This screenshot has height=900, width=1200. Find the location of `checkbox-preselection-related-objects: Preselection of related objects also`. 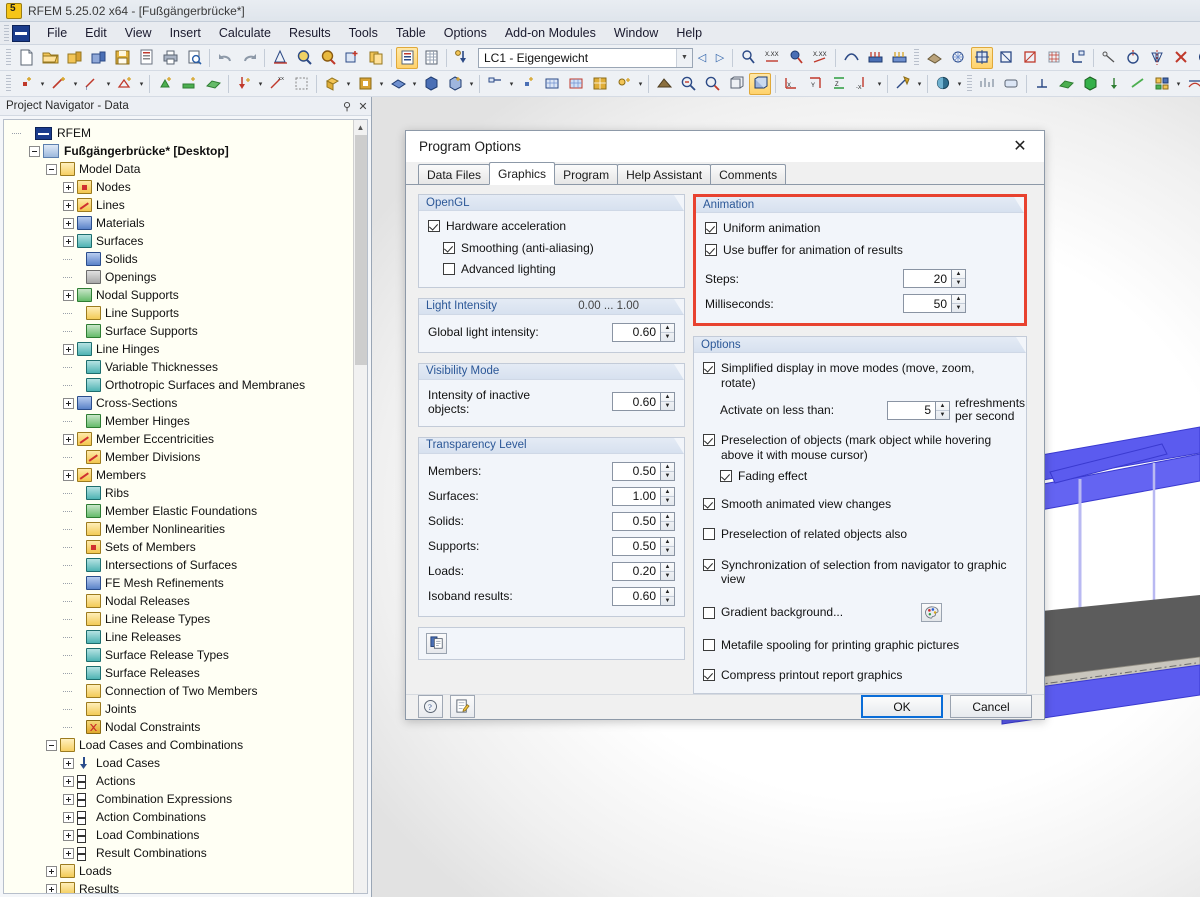

checkbox-preselection-related-objects: Preselection of related objects also is located at coordinates (860, 534).